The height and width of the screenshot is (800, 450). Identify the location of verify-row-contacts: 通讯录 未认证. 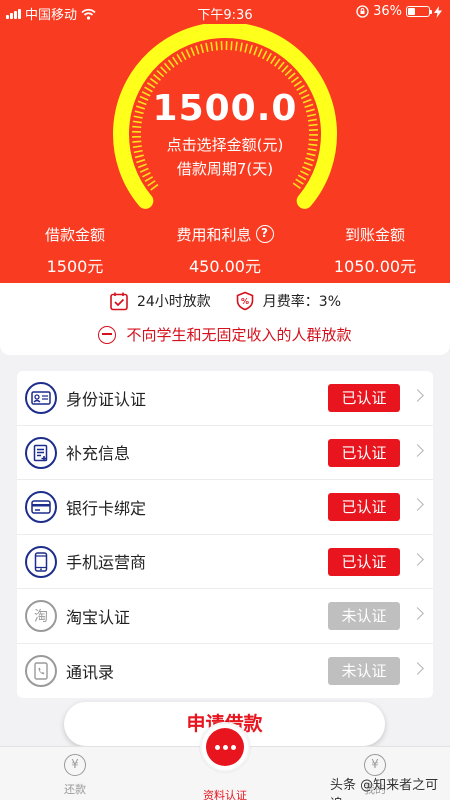
(225, 671).